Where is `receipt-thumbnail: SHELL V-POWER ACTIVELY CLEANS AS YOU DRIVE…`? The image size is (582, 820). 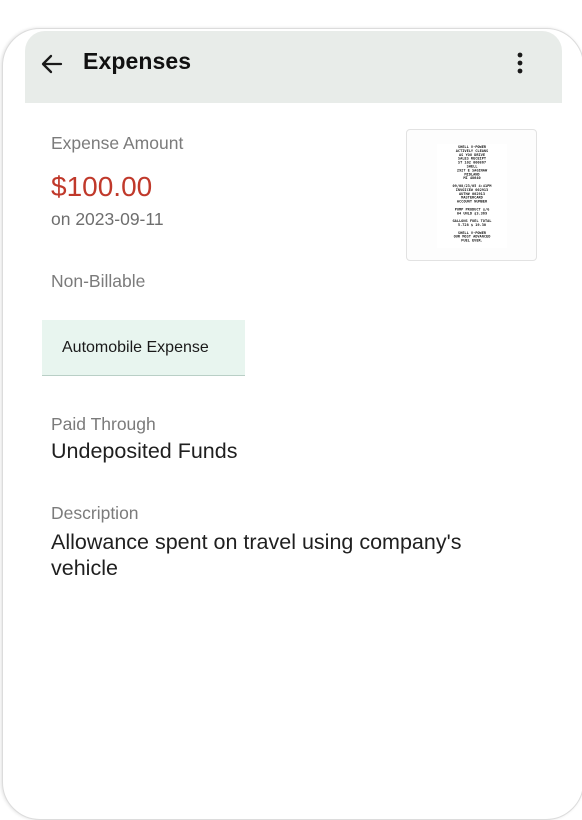
receipt-thumbnail: SHELL V-POWER ACTIVELY CLEANS AS YOU DRIVE… is located at coordinates (471, 195).